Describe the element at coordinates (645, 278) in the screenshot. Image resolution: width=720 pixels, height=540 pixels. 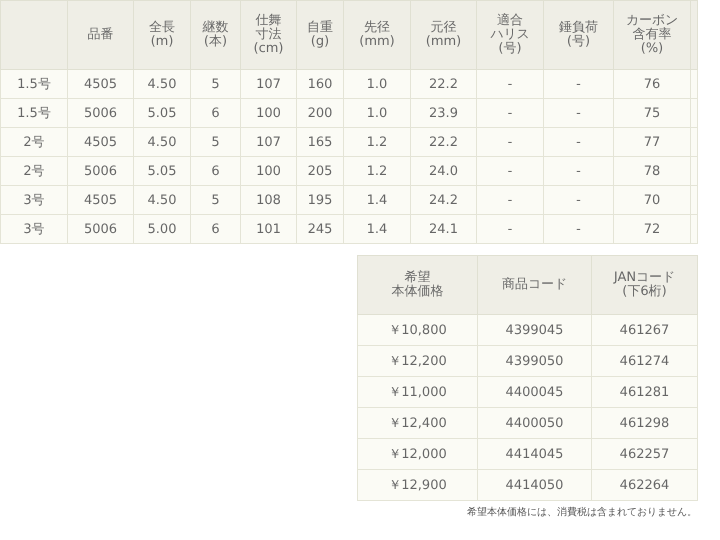
I see `column-header: JANコード` at that location.